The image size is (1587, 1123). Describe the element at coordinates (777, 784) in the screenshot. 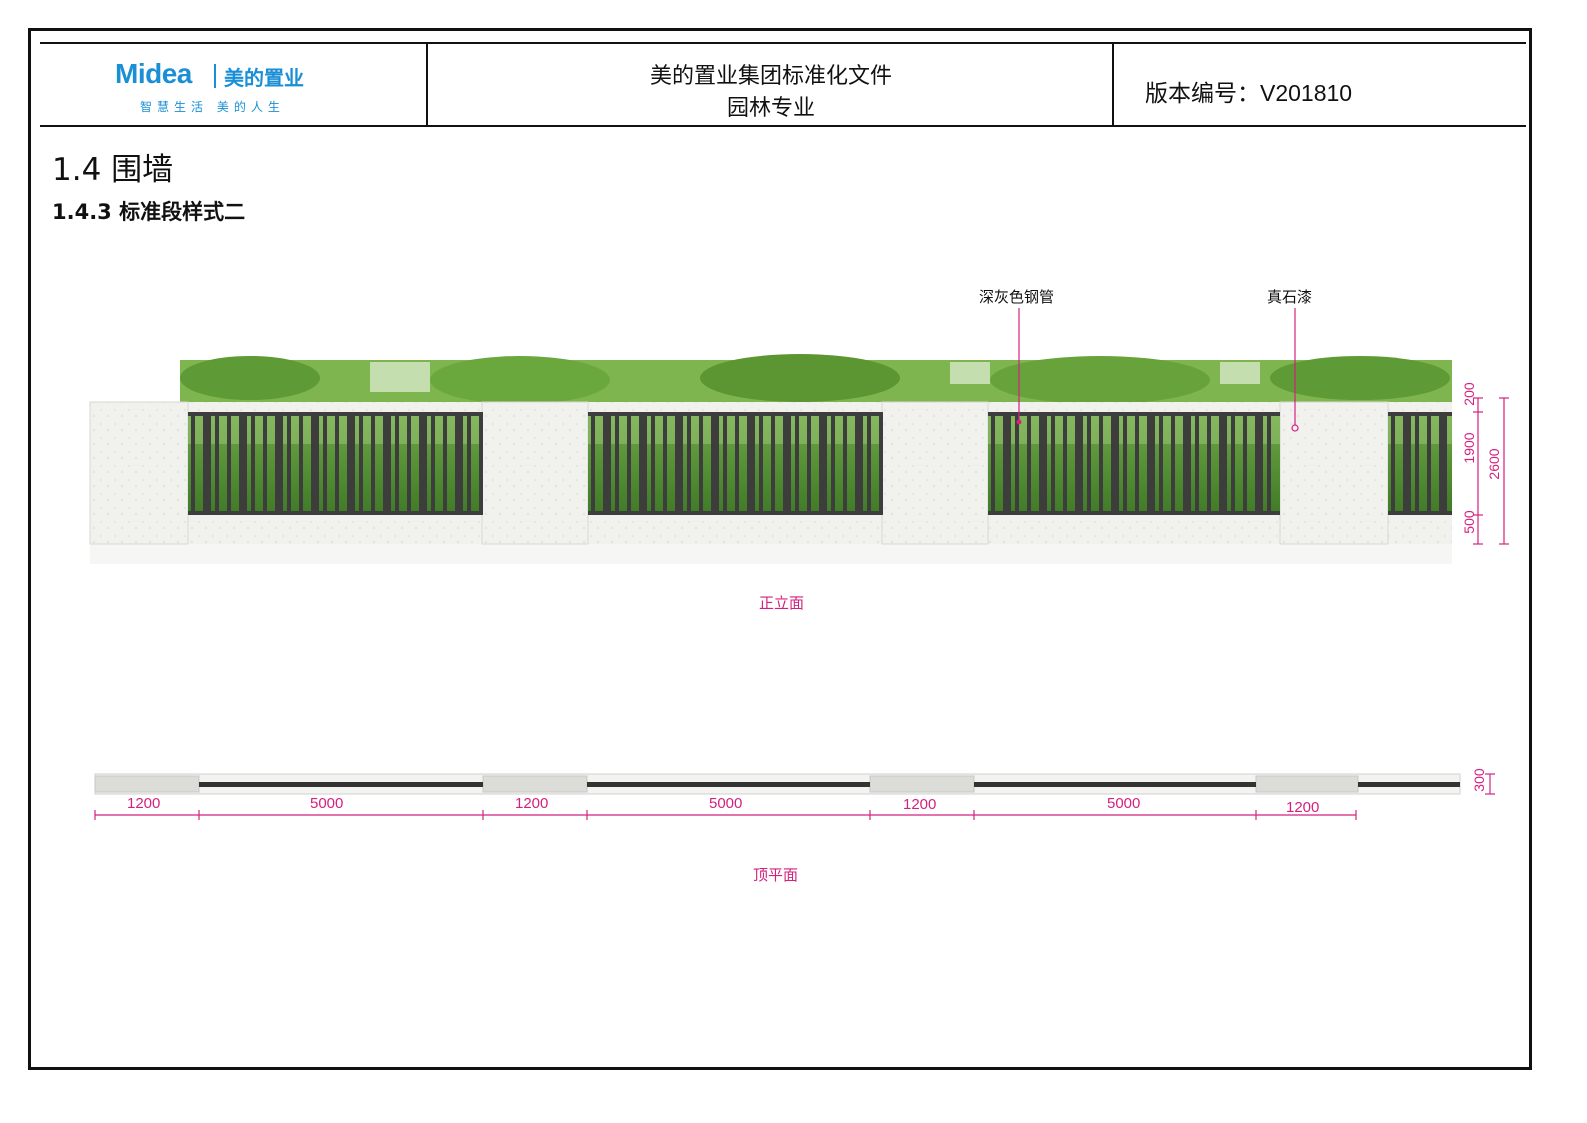

I see `plan-view` at that location.